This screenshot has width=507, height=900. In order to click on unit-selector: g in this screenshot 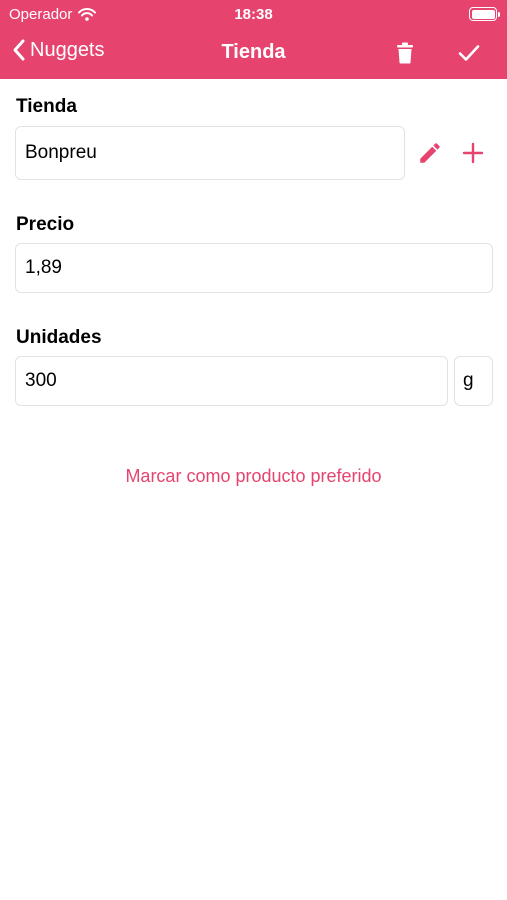, I will do `click(473, 381)`.